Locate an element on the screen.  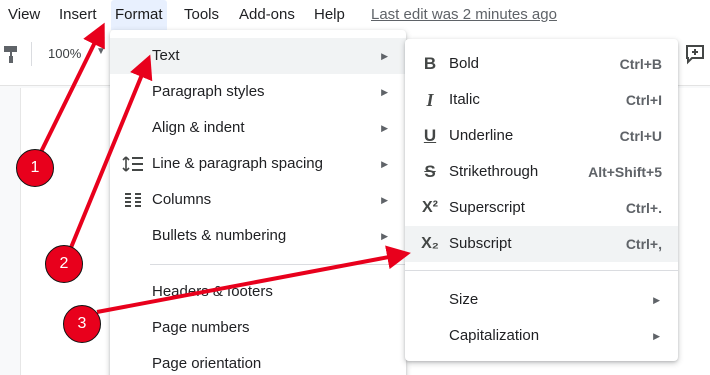
menu-help: Help is located at coordinates (329, 15).